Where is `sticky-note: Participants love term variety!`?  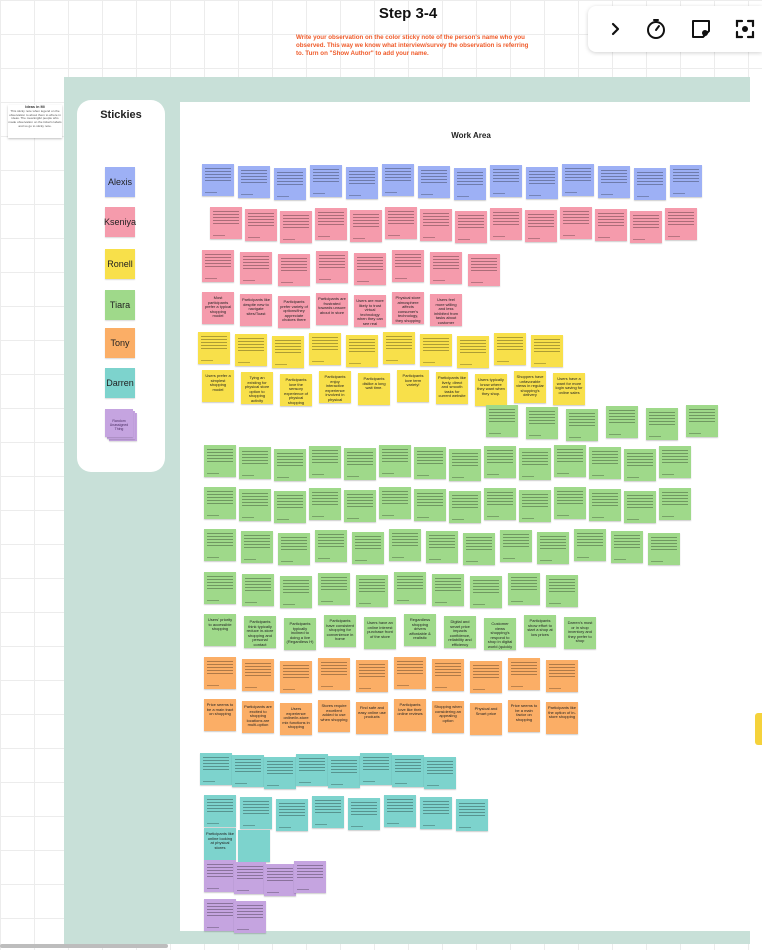 sticky-note: Participants love term variety! is located at coordinates (413, 386).